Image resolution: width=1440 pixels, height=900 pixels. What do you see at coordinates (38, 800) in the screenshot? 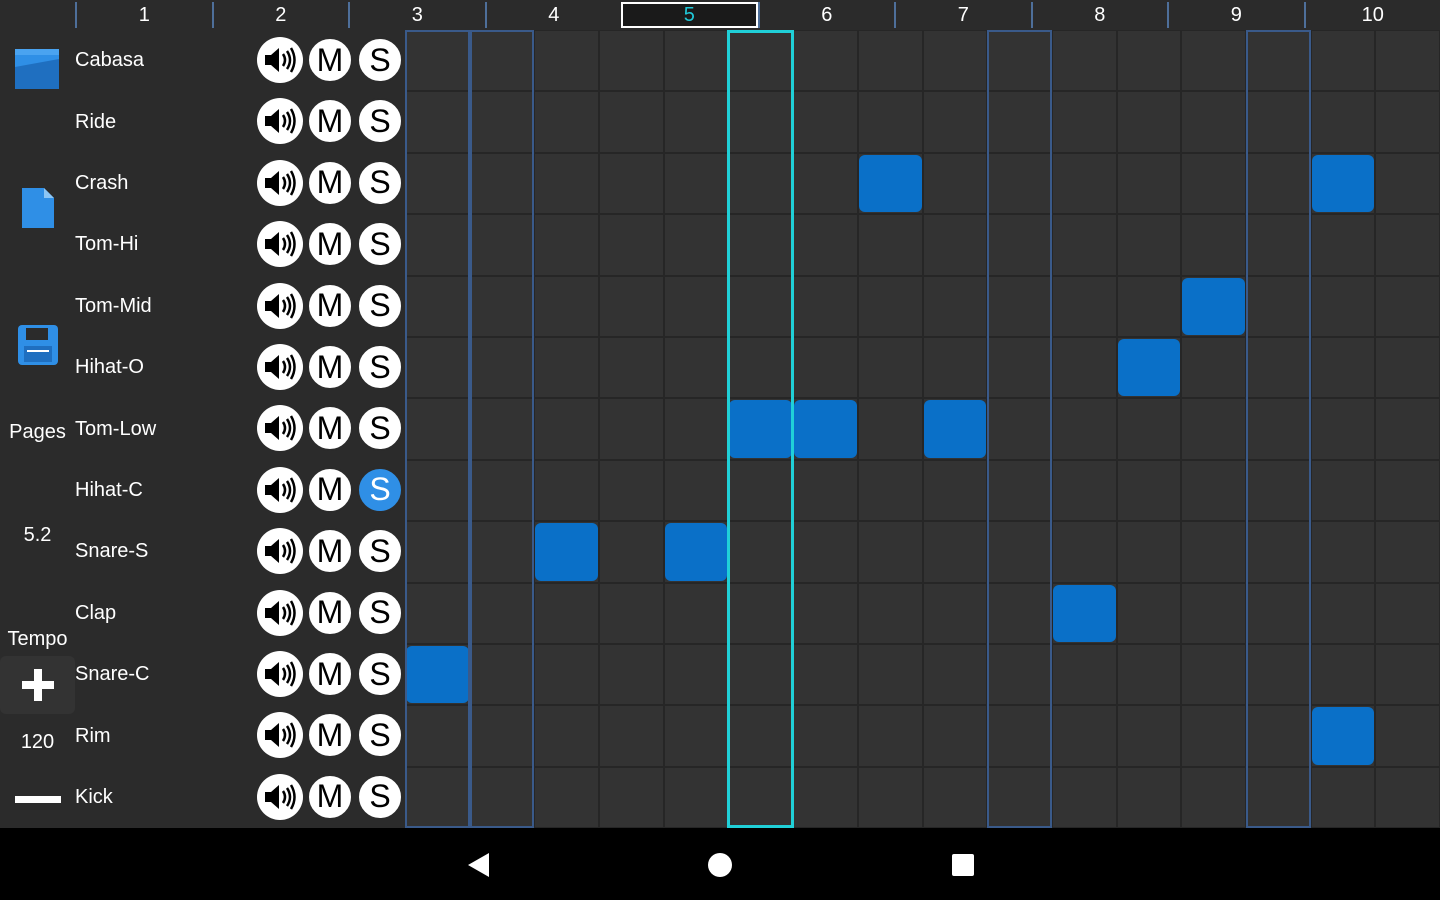
I see `tempo-decrease-button` at bounding box center [38, 800].